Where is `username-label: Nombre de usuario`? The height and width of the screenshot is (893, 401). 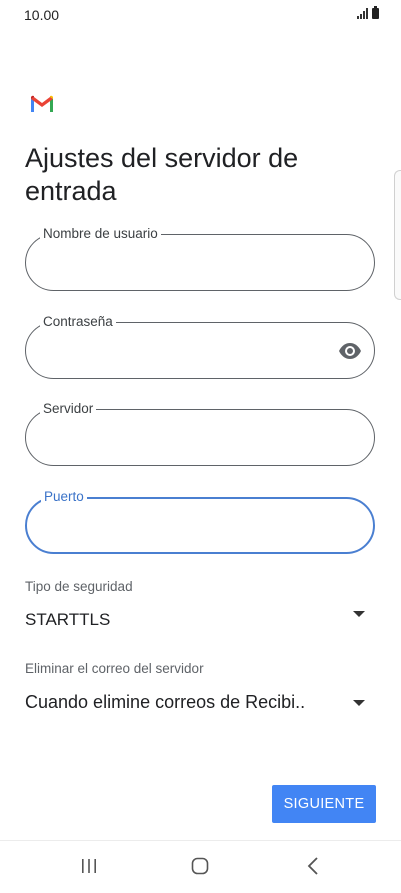 username-label: Nombre de usuario is located at coordinates (100, 234).